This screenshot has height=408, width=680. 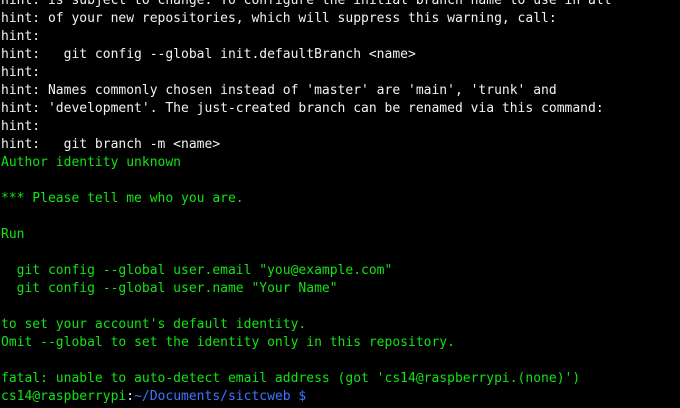 What do you see at coordinates (64, 396) in the screenshot?
I see `prompt-user-host: cs14@raspberrypi` at bounding box center [64, 396].